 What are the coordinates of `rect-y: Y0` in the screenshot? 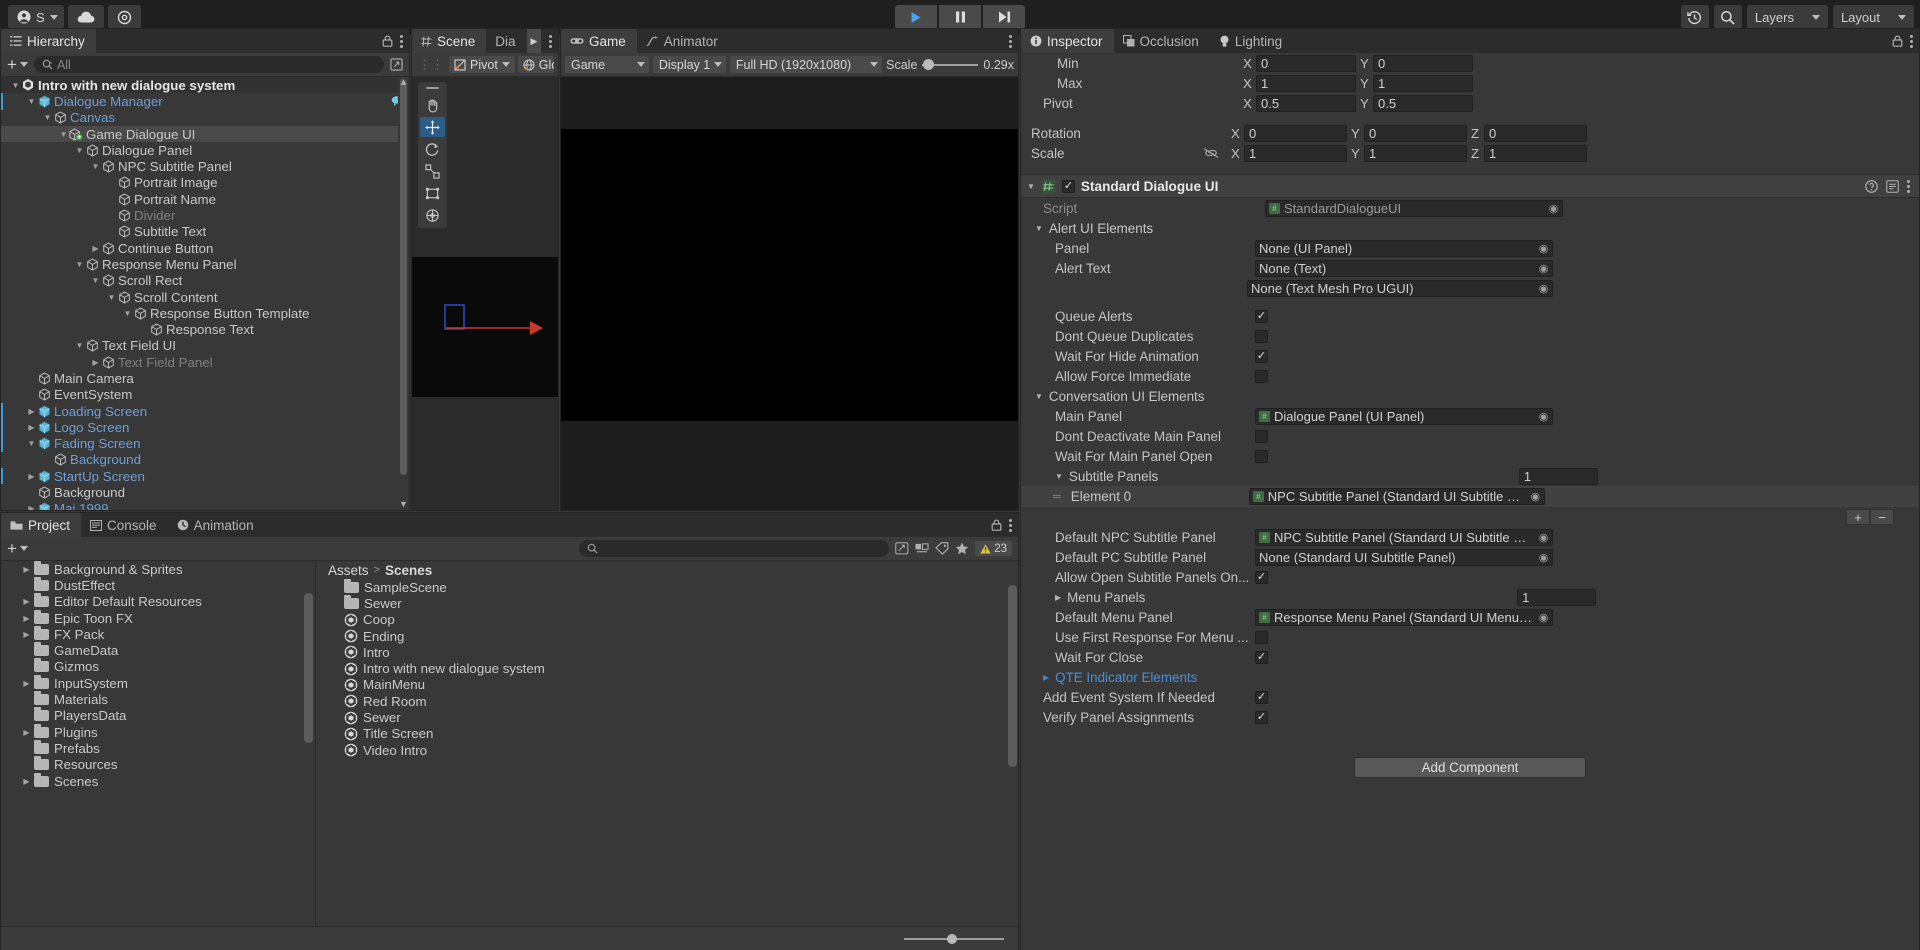 It's located at (1416, 63).